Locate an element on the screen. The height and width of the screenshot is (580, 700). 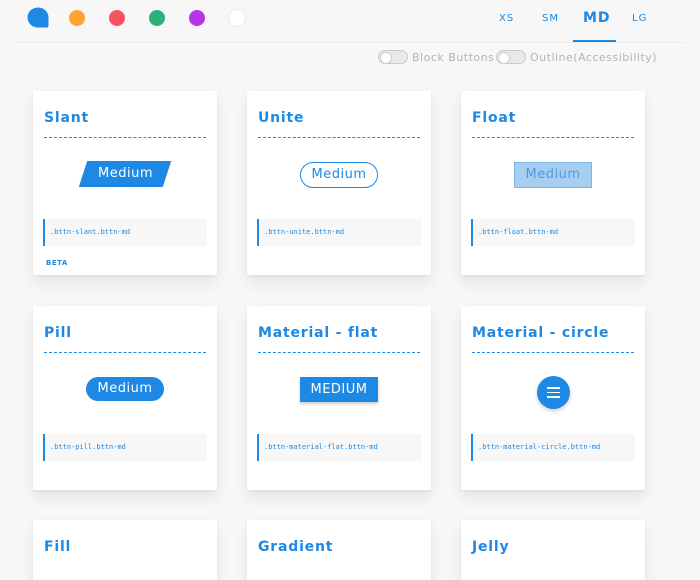
card-title: Unite is located at coordinates (281, 118).